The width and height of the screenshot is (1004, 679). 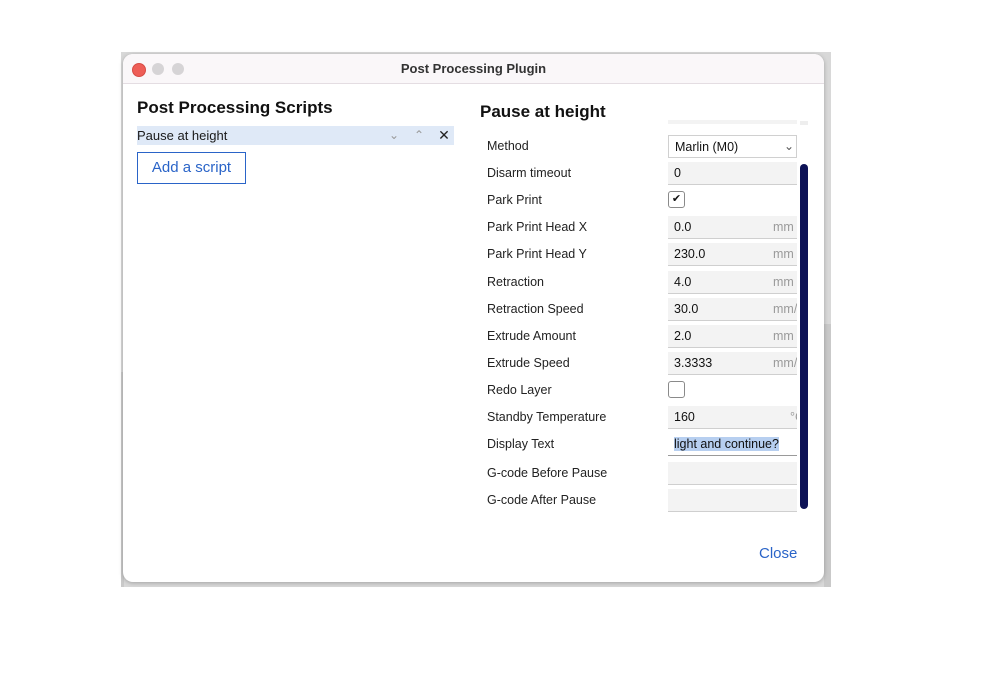 What do you see at coordinates (732, 173) in the screenshot?
I see `disarm-timeout-input: 0` at bounding box center [732, 173].